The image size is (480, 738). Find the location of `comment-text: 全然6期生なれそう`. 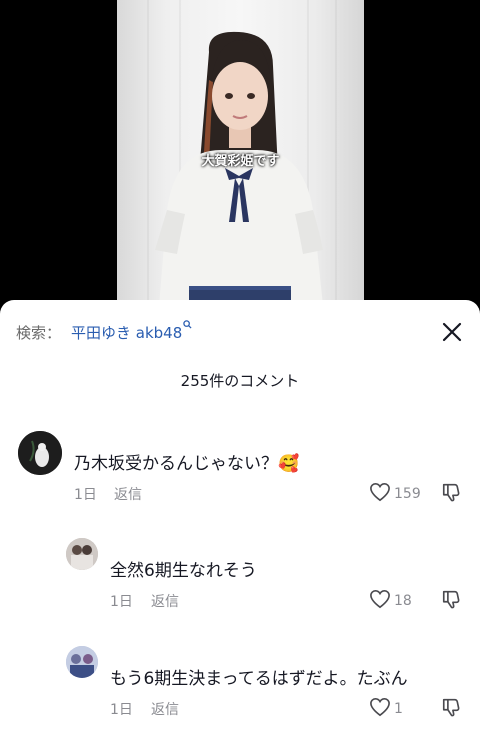

comment-text: 全然6期生なれそう is located at coordinates (183, 571).